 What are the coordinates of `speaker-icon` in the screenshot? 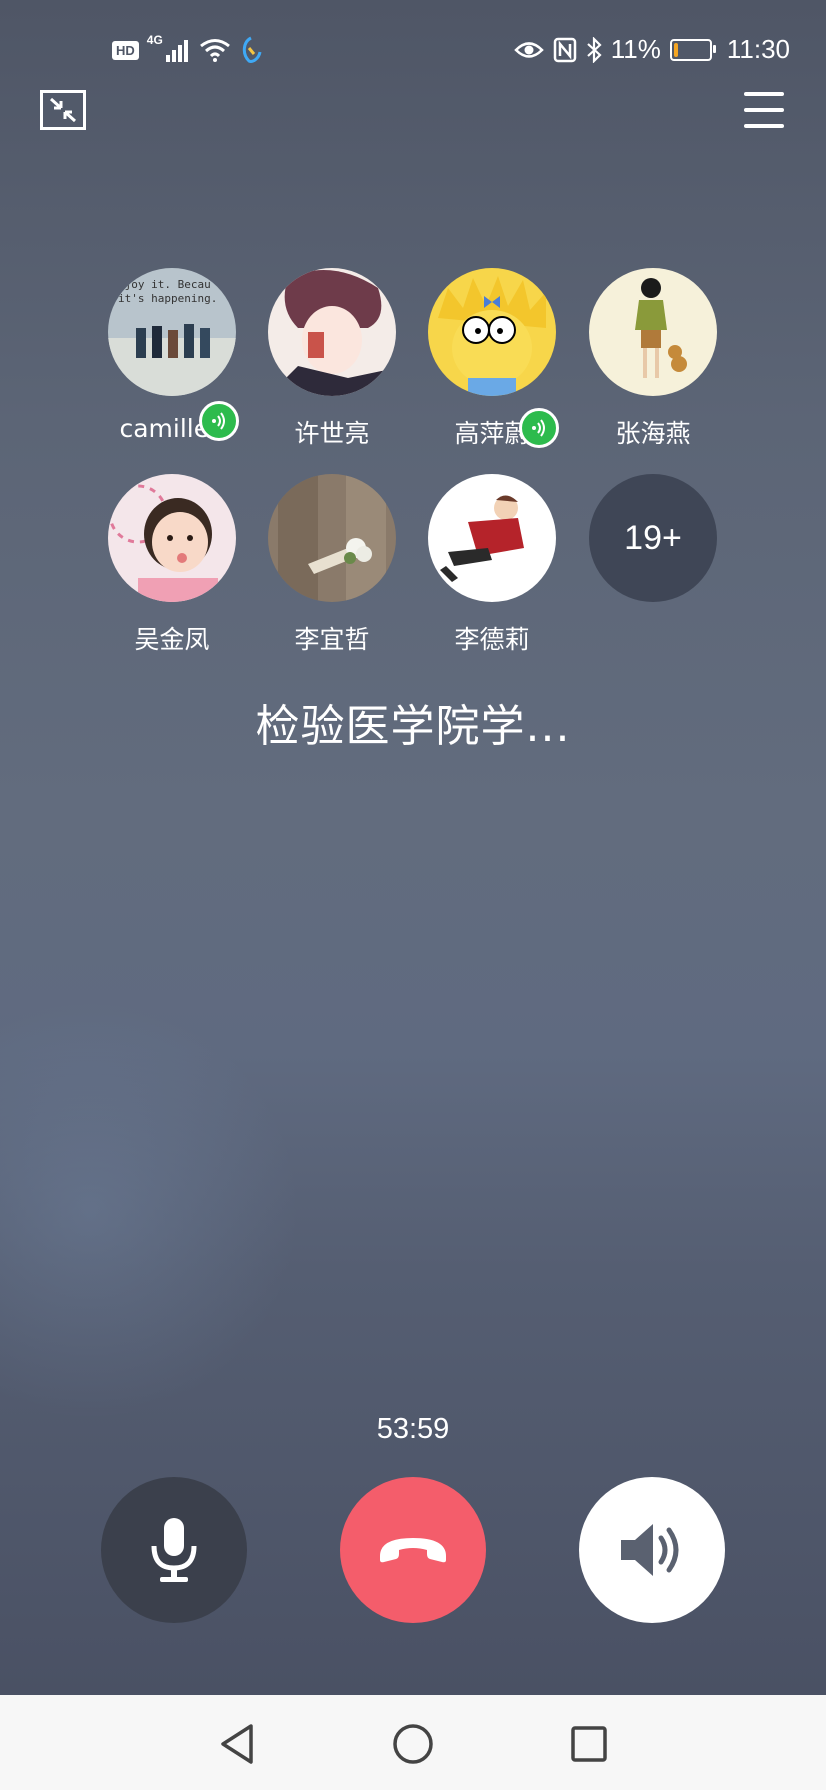 It's located at (650, 1550).